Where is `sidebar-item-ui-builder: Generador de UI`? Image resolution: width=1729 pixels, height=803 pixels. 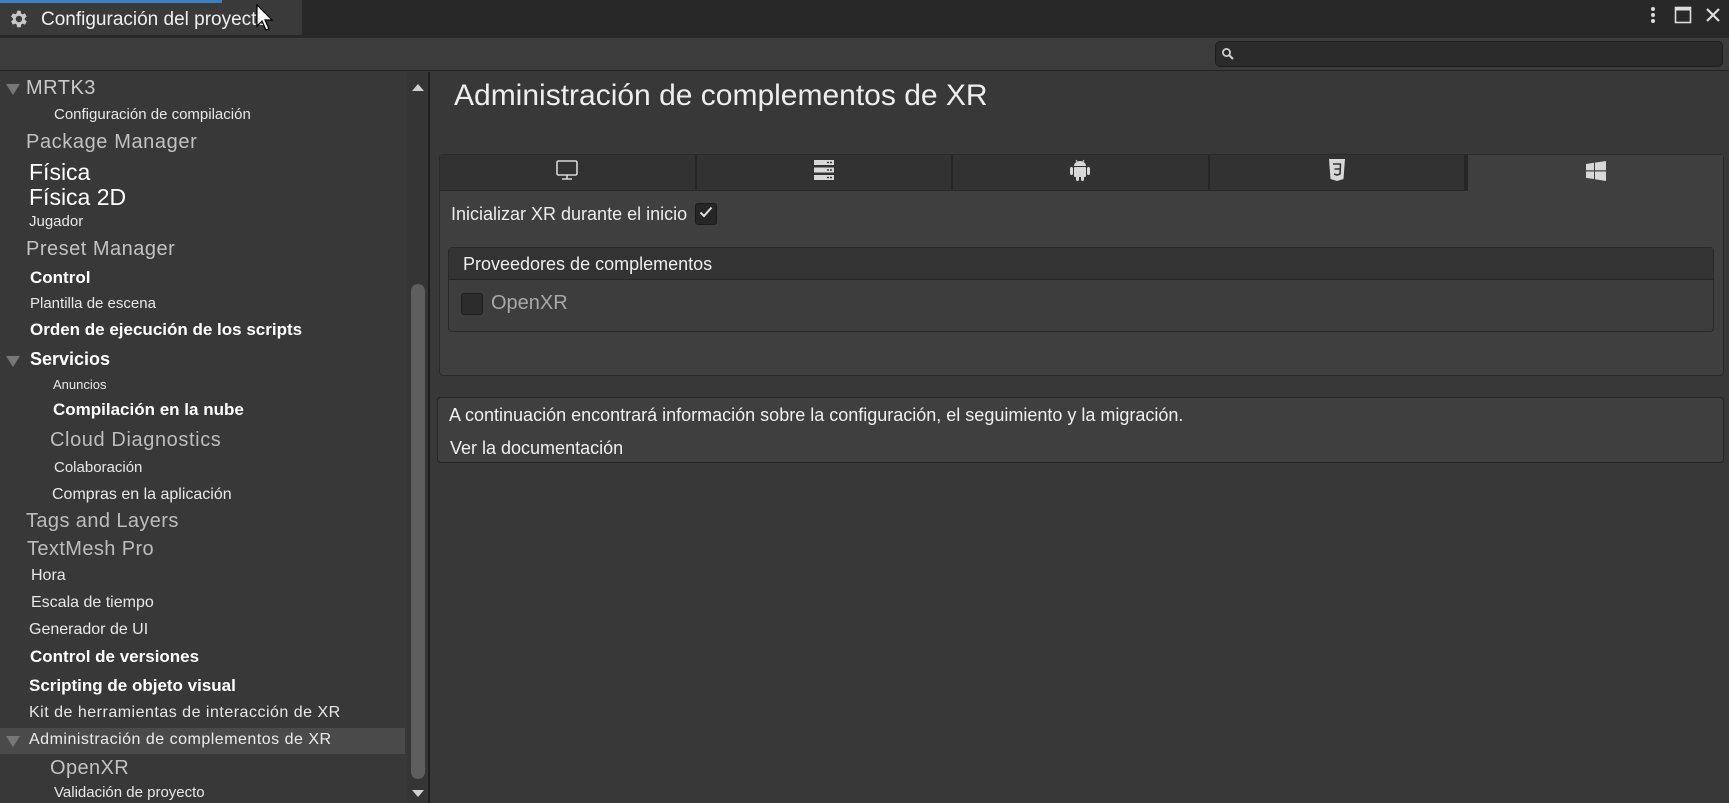 sidebar-item-ui-builder: Generador de UI is located at coordinates (202, 631).